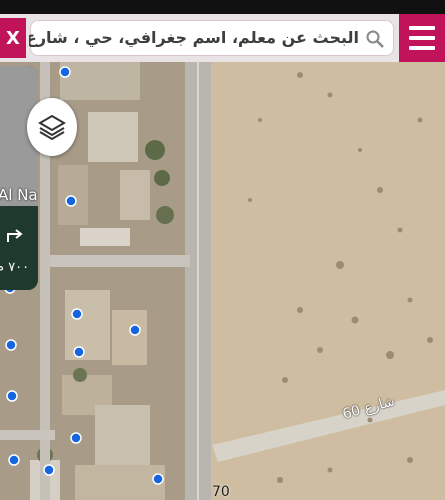 This screenshot has width=445, height=500. I want to click on close-button: X, so click(13, 38).